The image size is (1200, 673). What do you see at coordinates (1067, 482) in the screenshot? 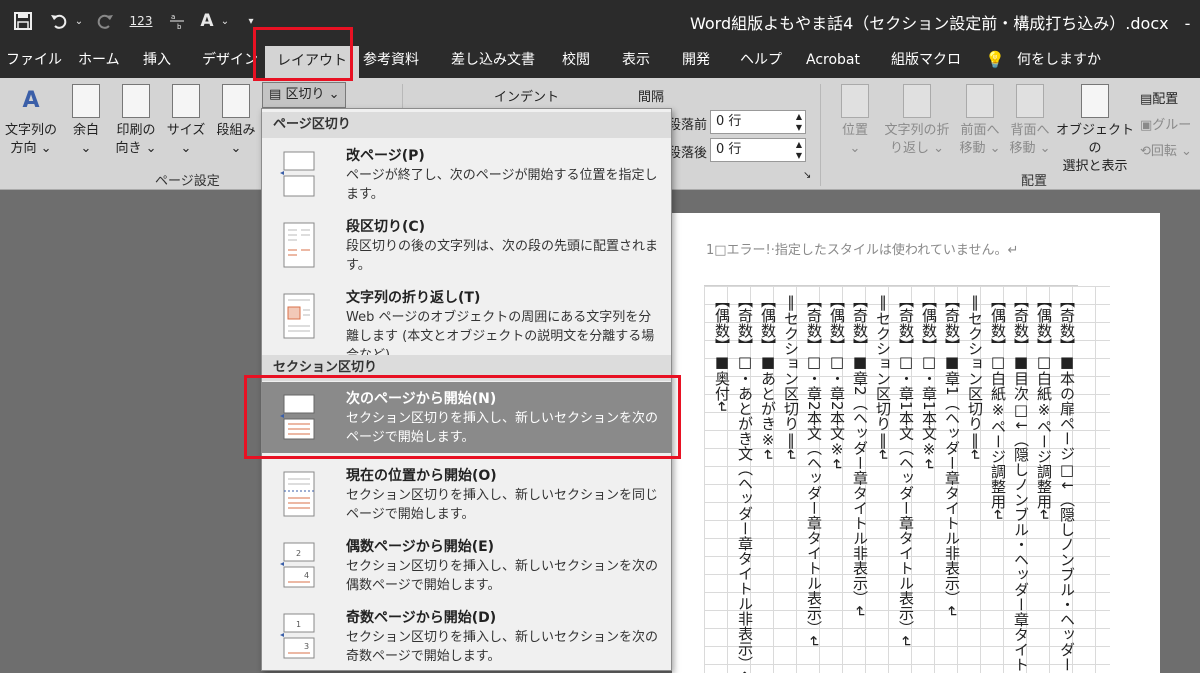
I see `document-column: 【奇数】■本の扉ページ□↓（隠しノンブル・ヘッダー` at bounding box center [1067, 482].